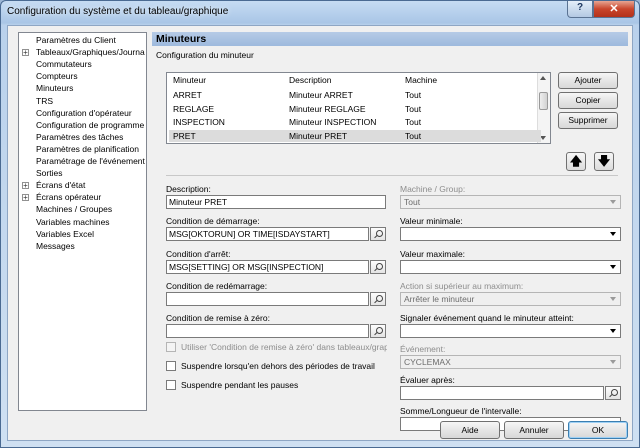 This screenshot has width=640, height=448. Describe the element at coordinates (276, 202) in the screenshot. I see `description-field: Minuteur PRET` at that location.